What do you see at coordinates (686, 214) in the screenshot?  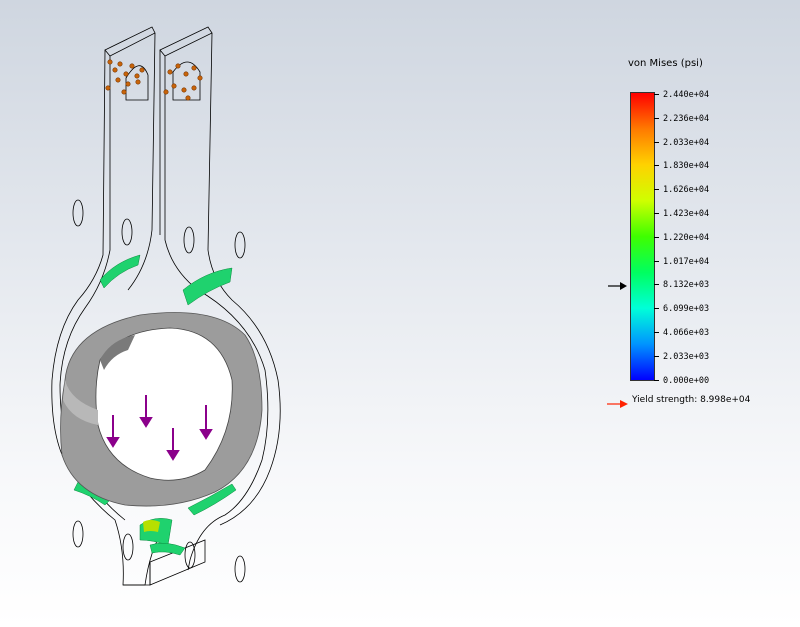 I see `legend-tick-label: 1.423e+04` at bounding box center [686, 214].